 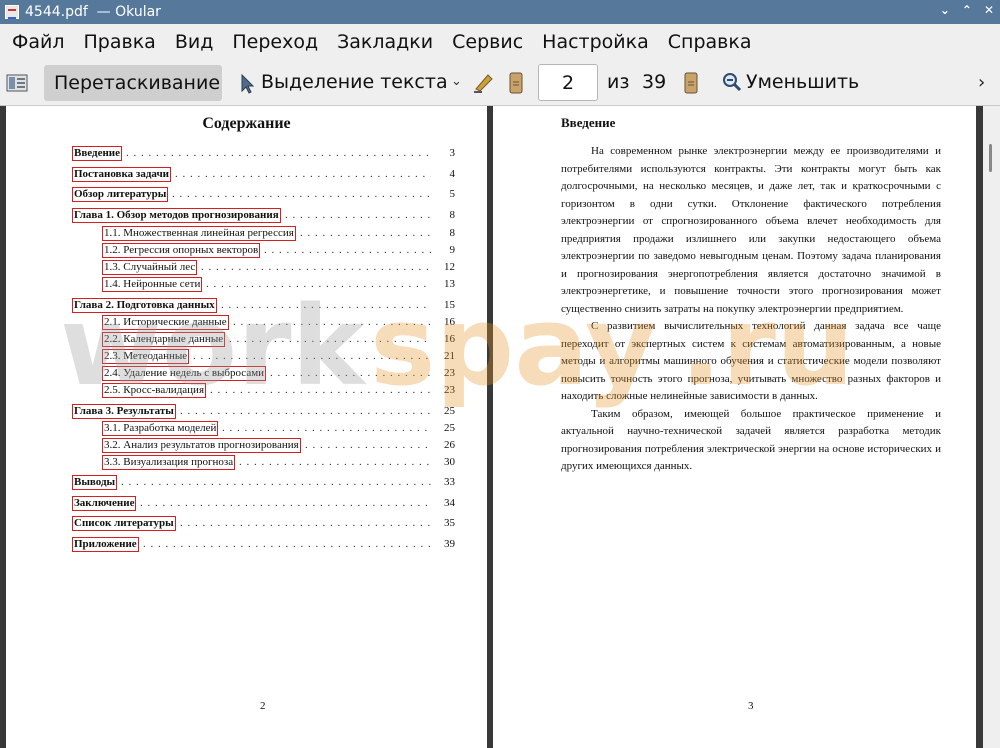 What do you see at coordinates (991, 427) in the screenshot?
I see `vertical-scrollbar` at bounding box center [991, 427].